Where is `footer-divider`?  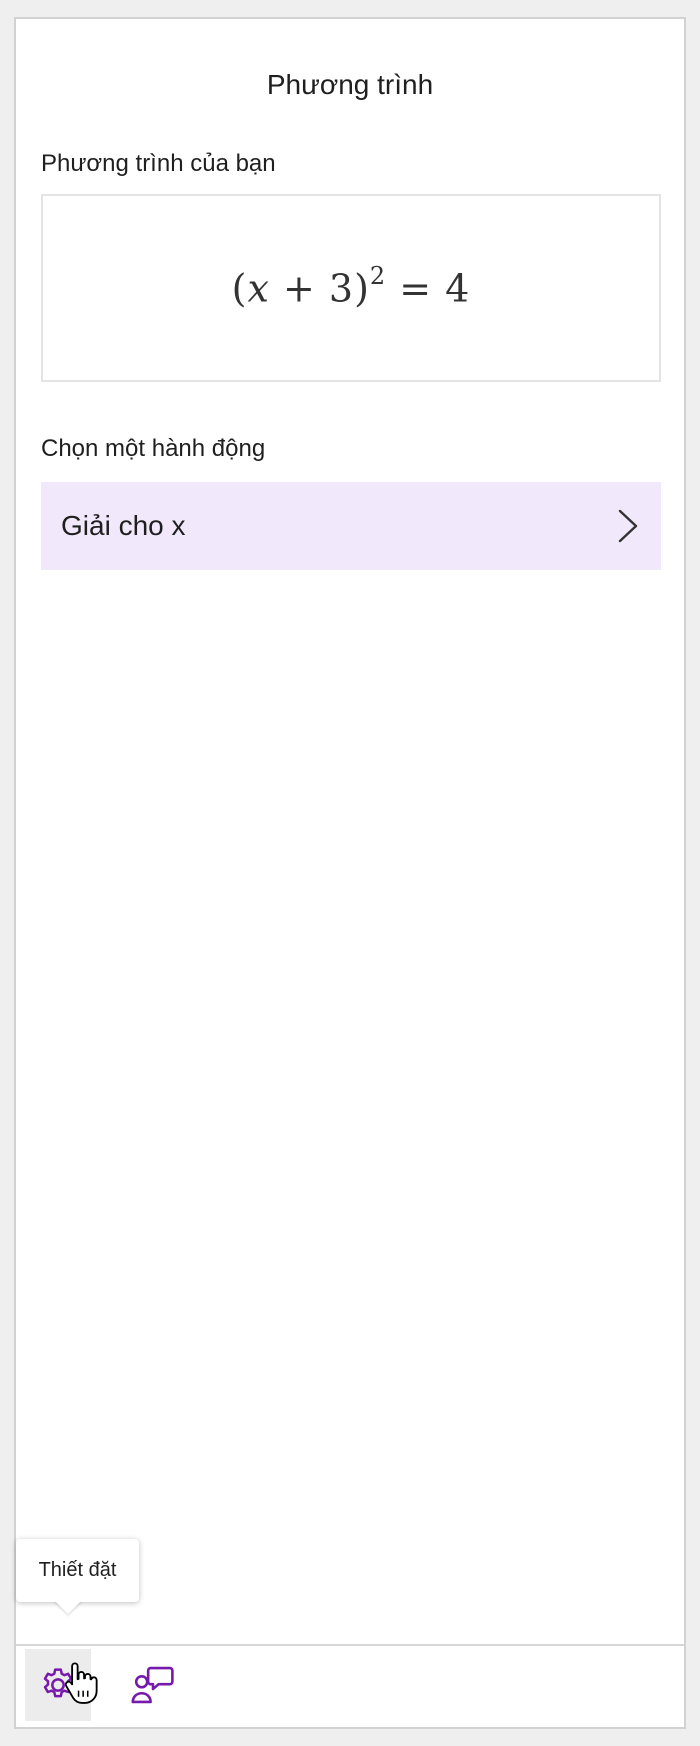
footer-divider is located at coordinates (350, 1645).